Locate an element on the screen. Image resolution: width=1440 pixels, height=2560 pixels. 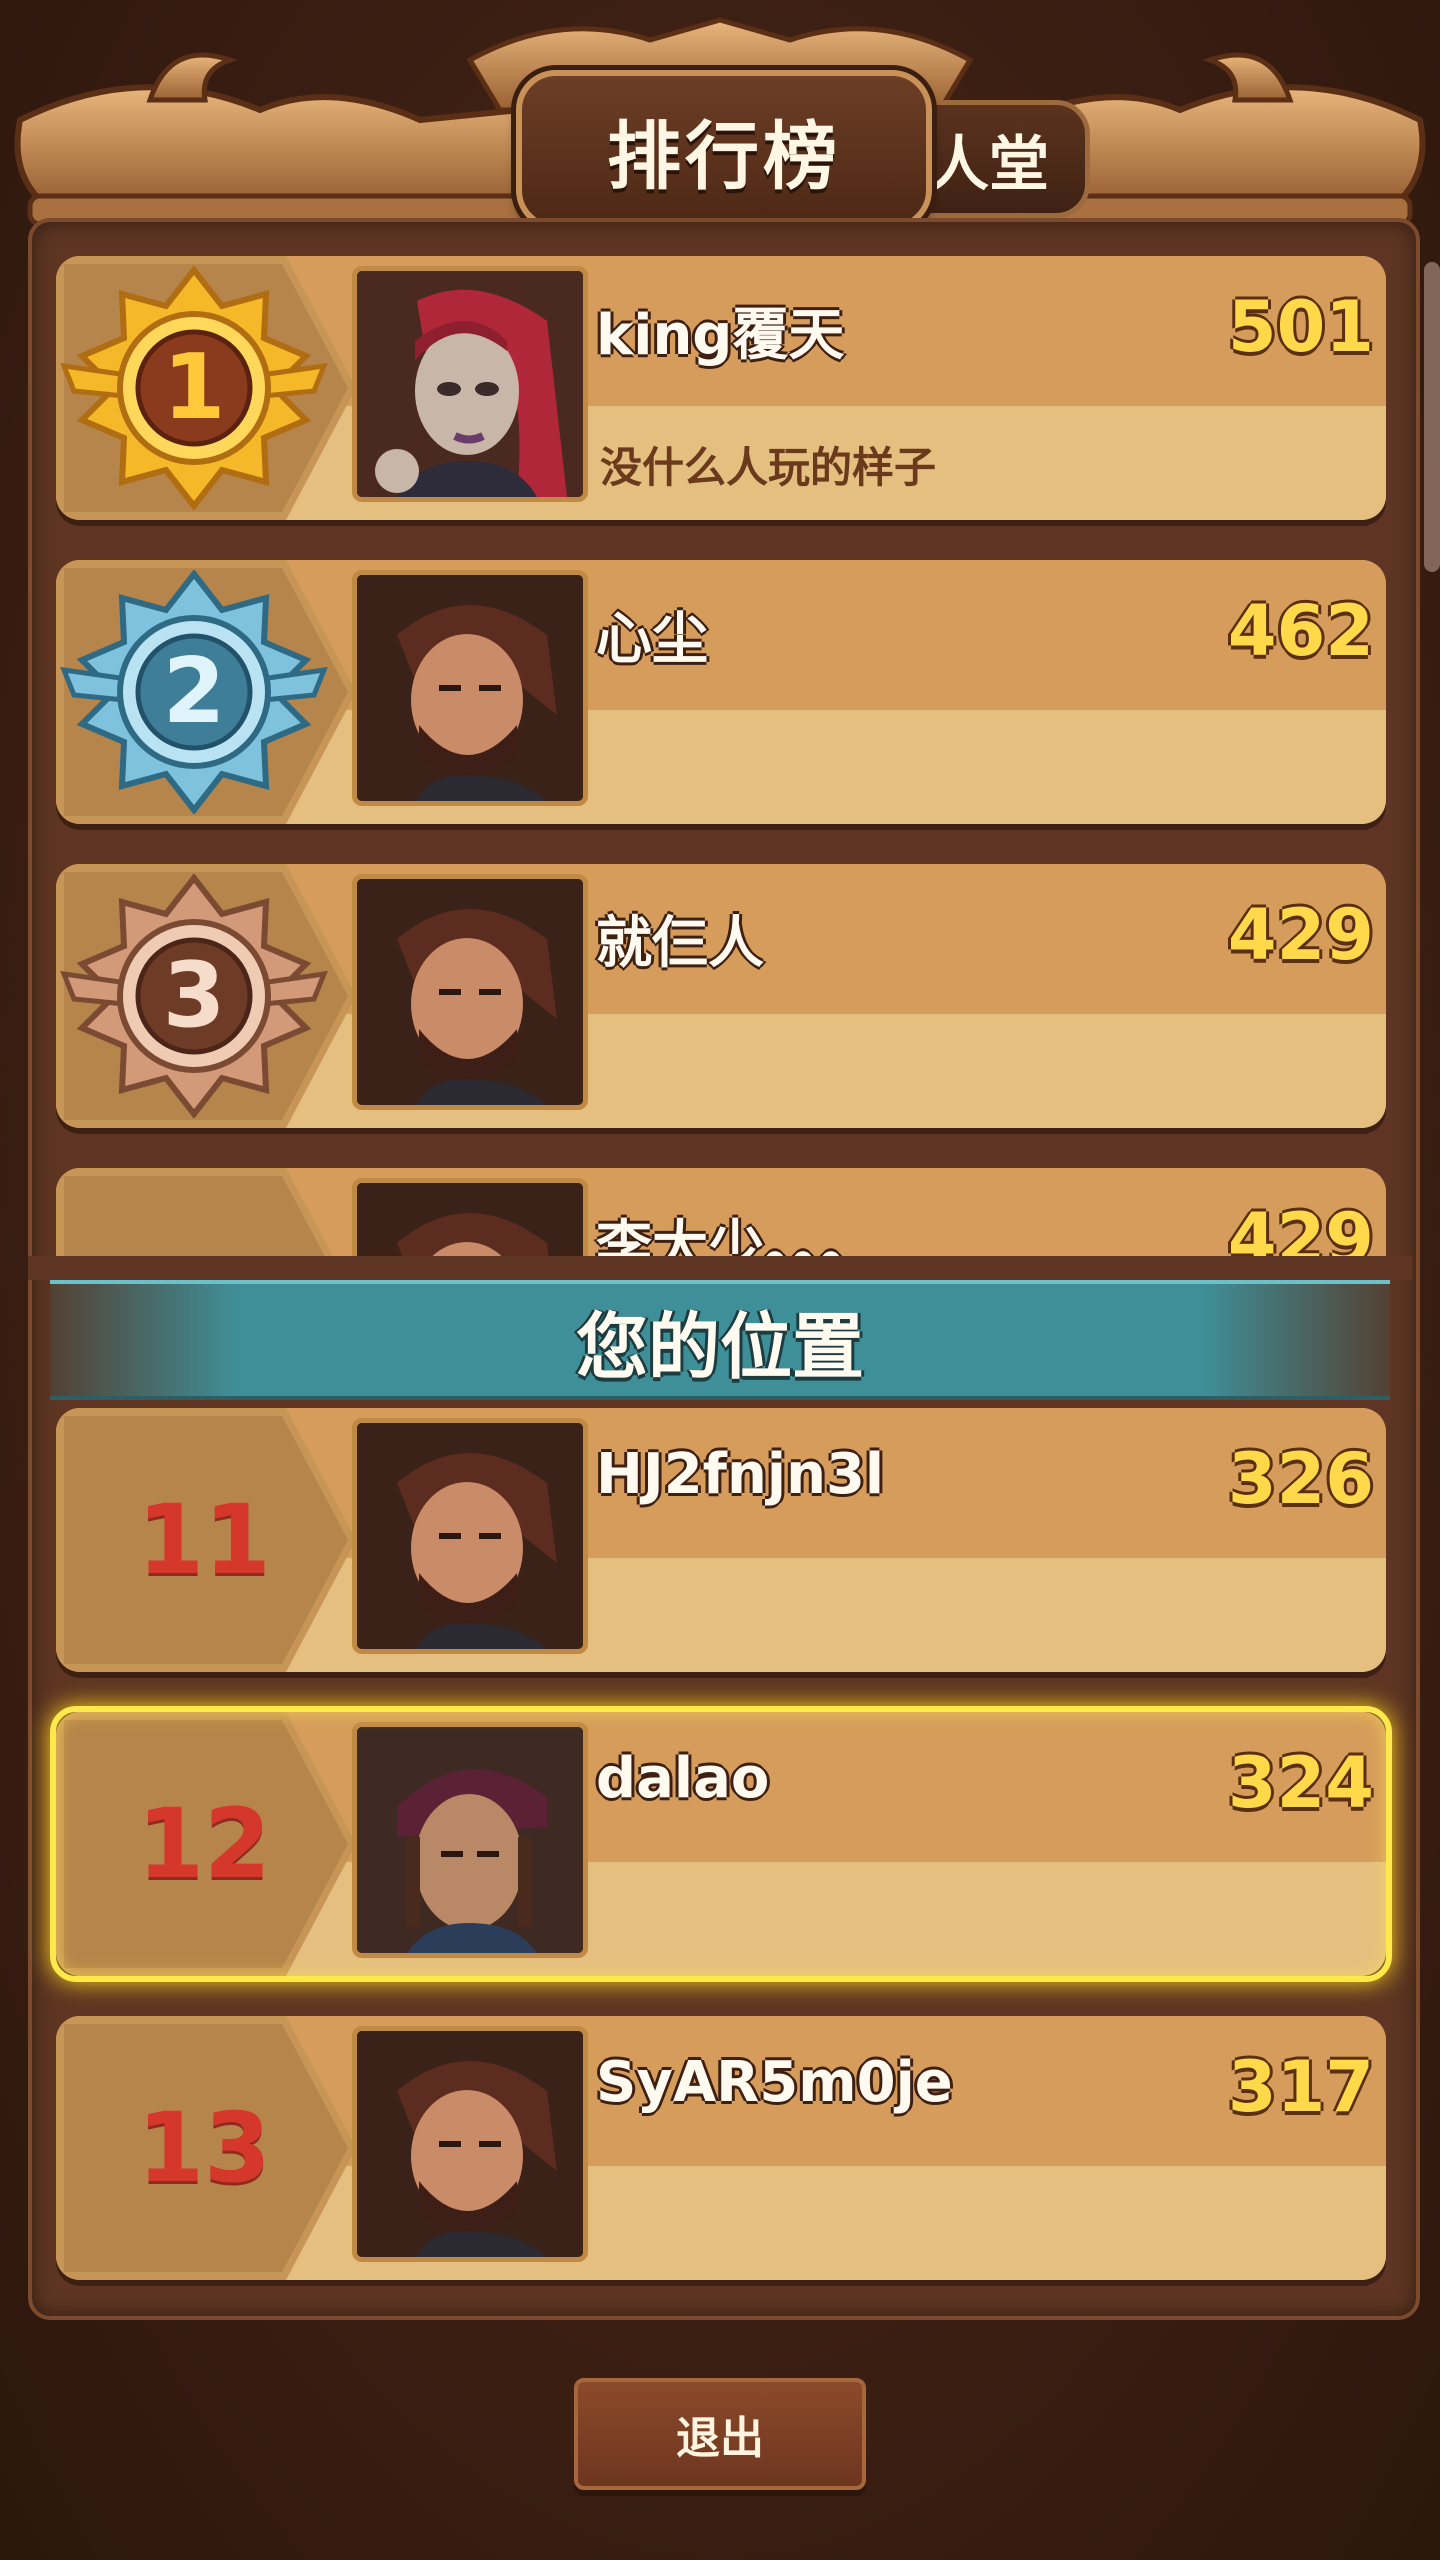
player-score: 462 is located at coordinates (1300, 631).